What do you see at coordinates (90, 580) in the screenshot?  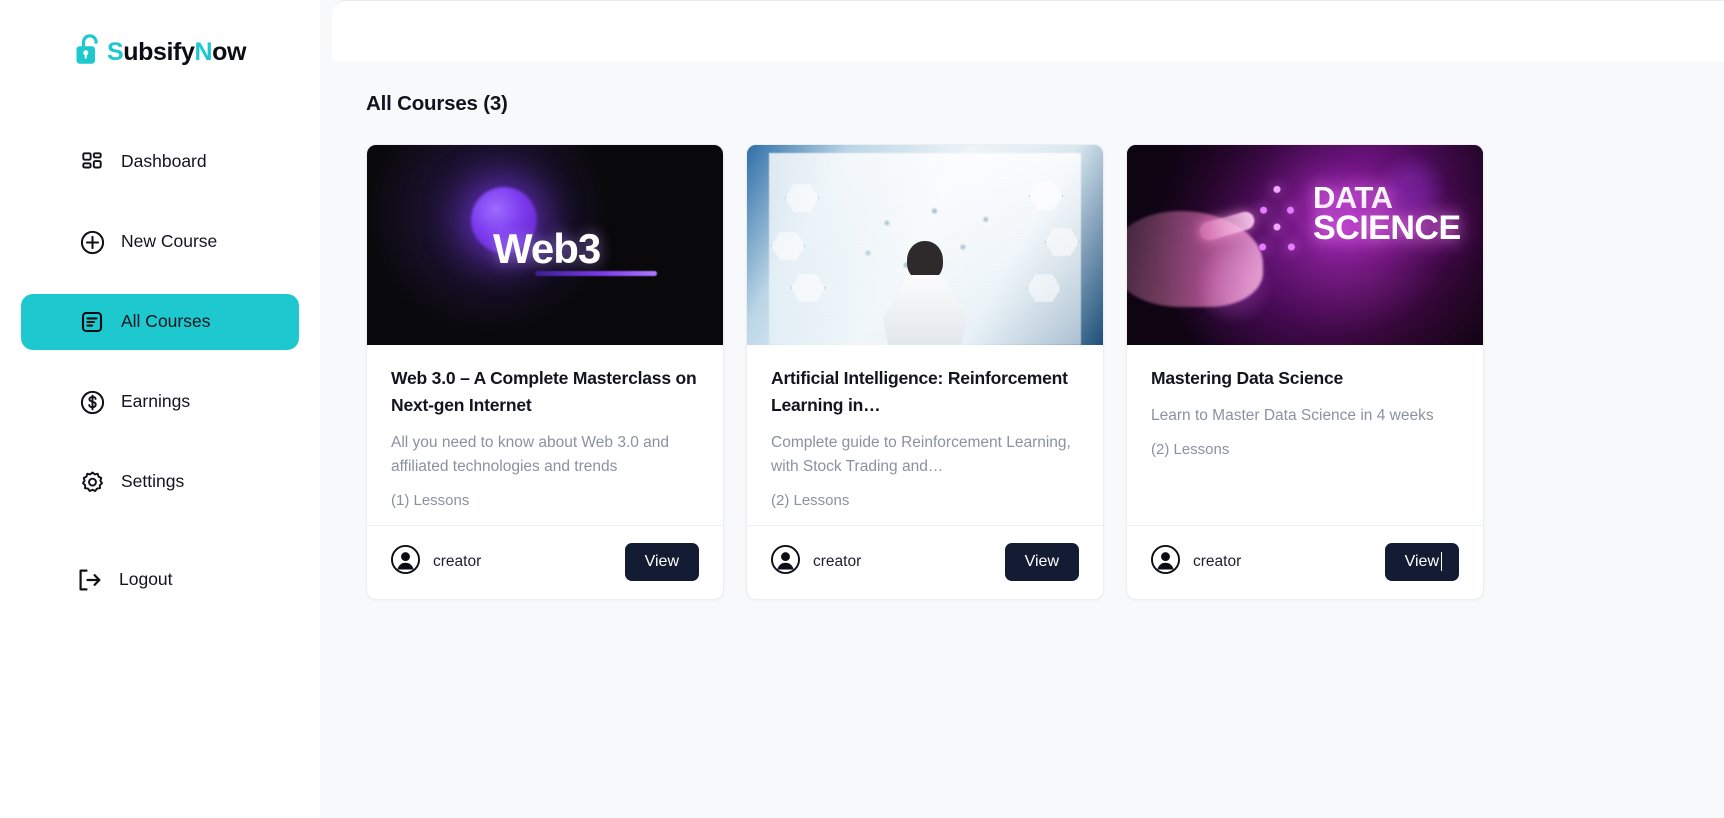 I see `logout-arrow-icon` at bounding box center [90, 580].